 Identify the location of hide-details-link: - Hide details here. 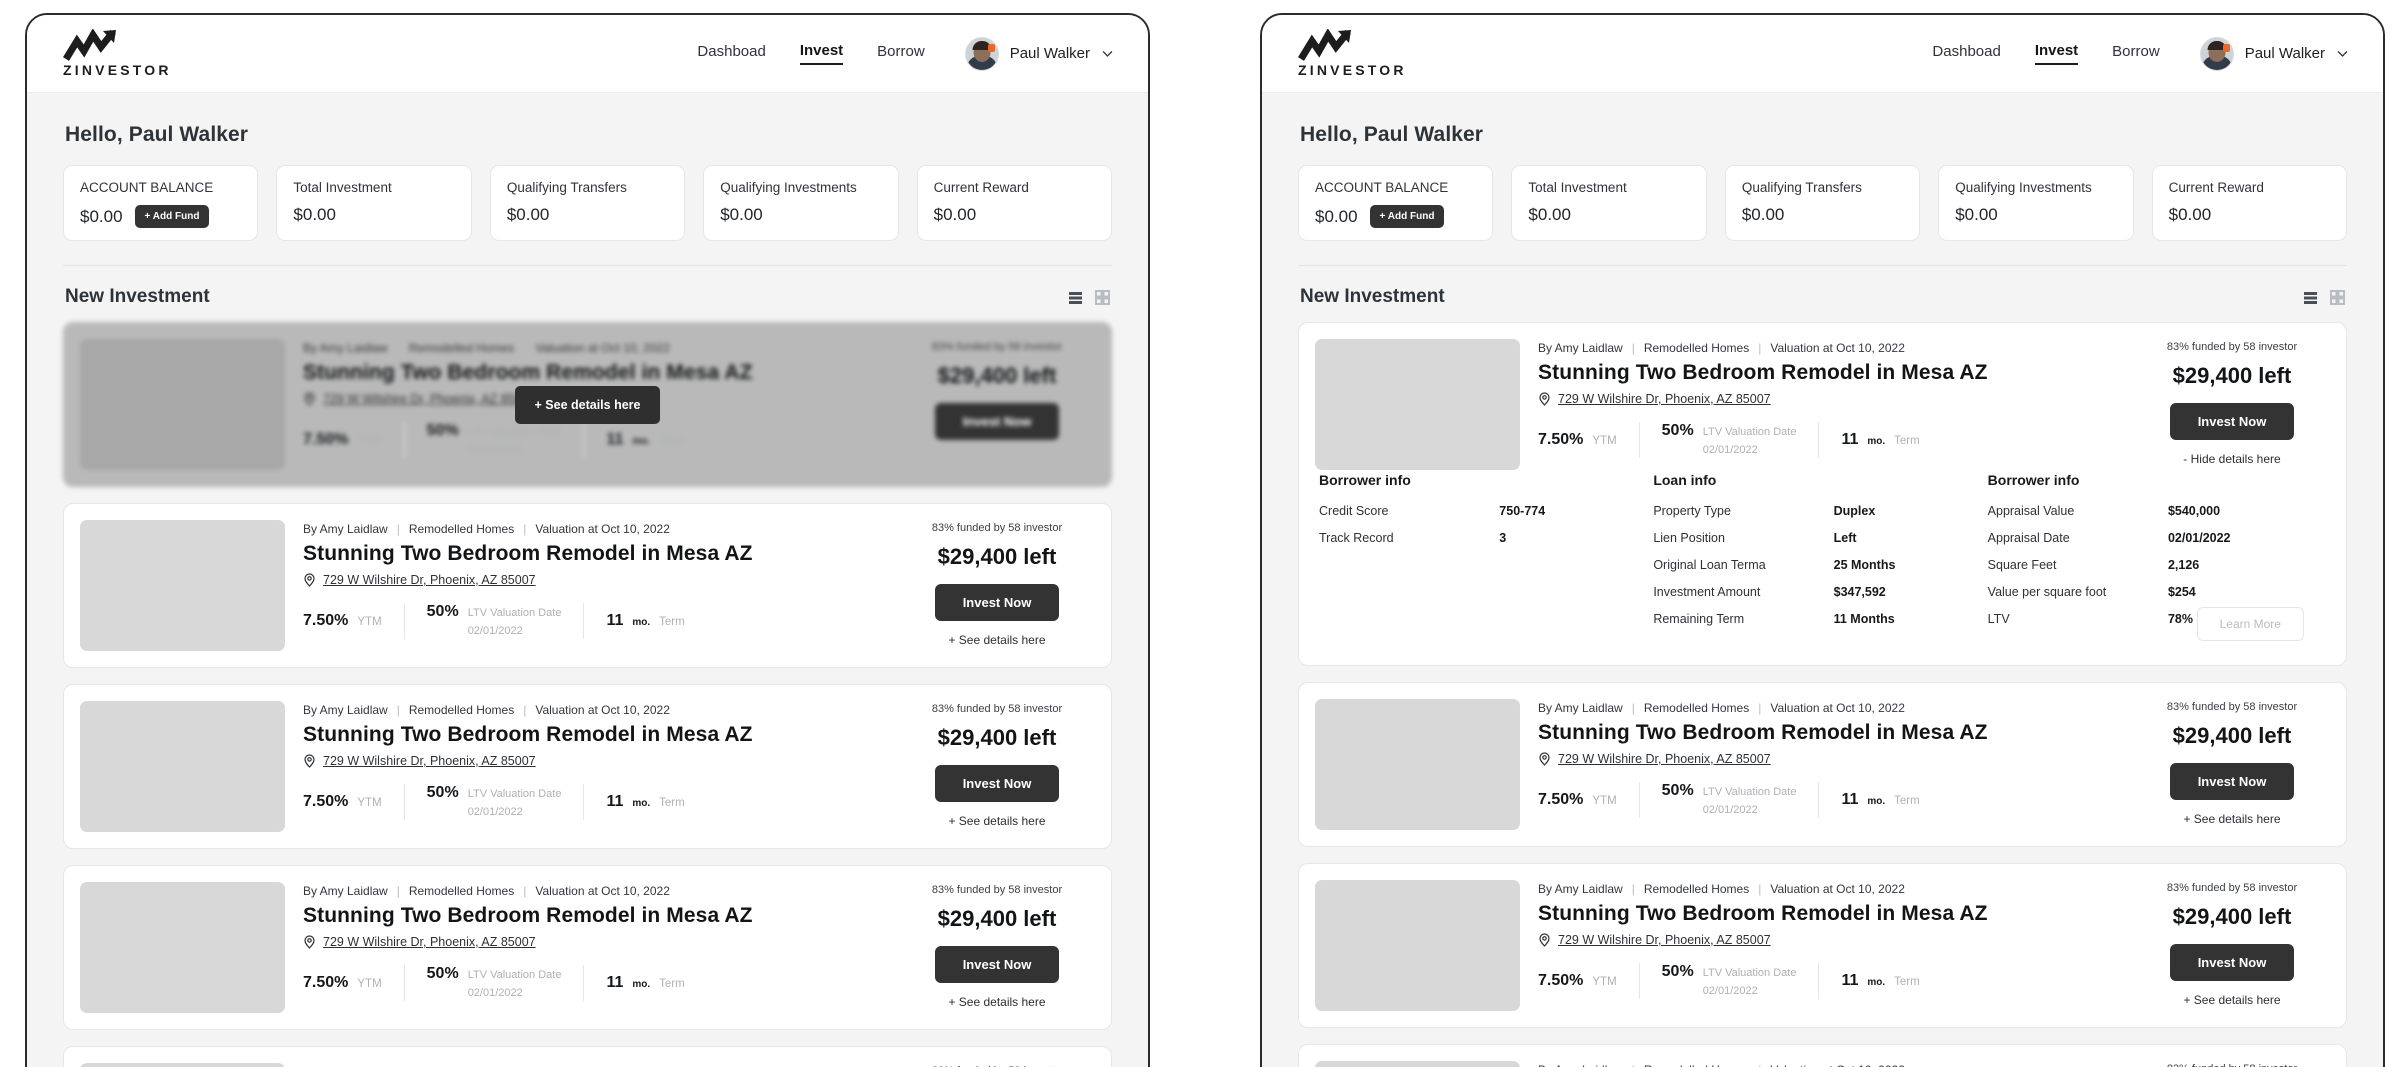
(2231, 459).